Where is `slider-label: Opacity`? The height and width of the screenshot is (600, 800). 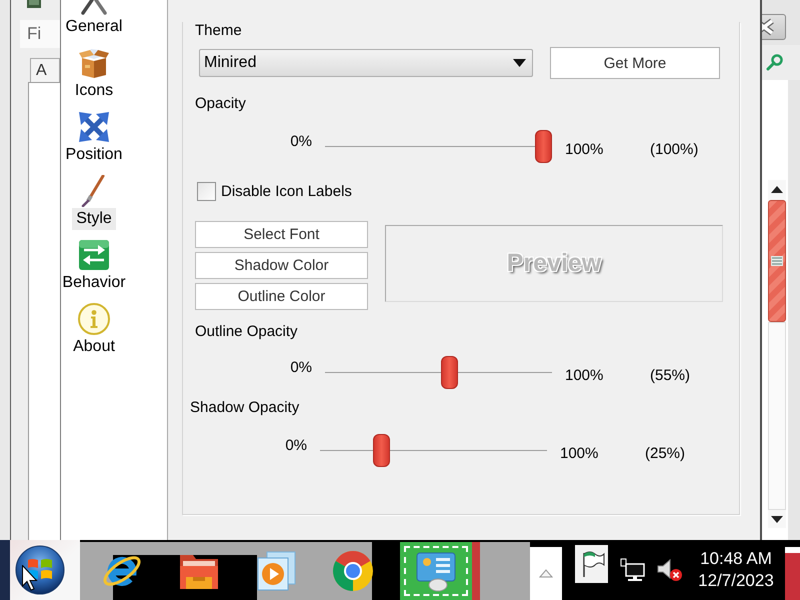
slider-label: Opacity is located at coordinates (220, 104).